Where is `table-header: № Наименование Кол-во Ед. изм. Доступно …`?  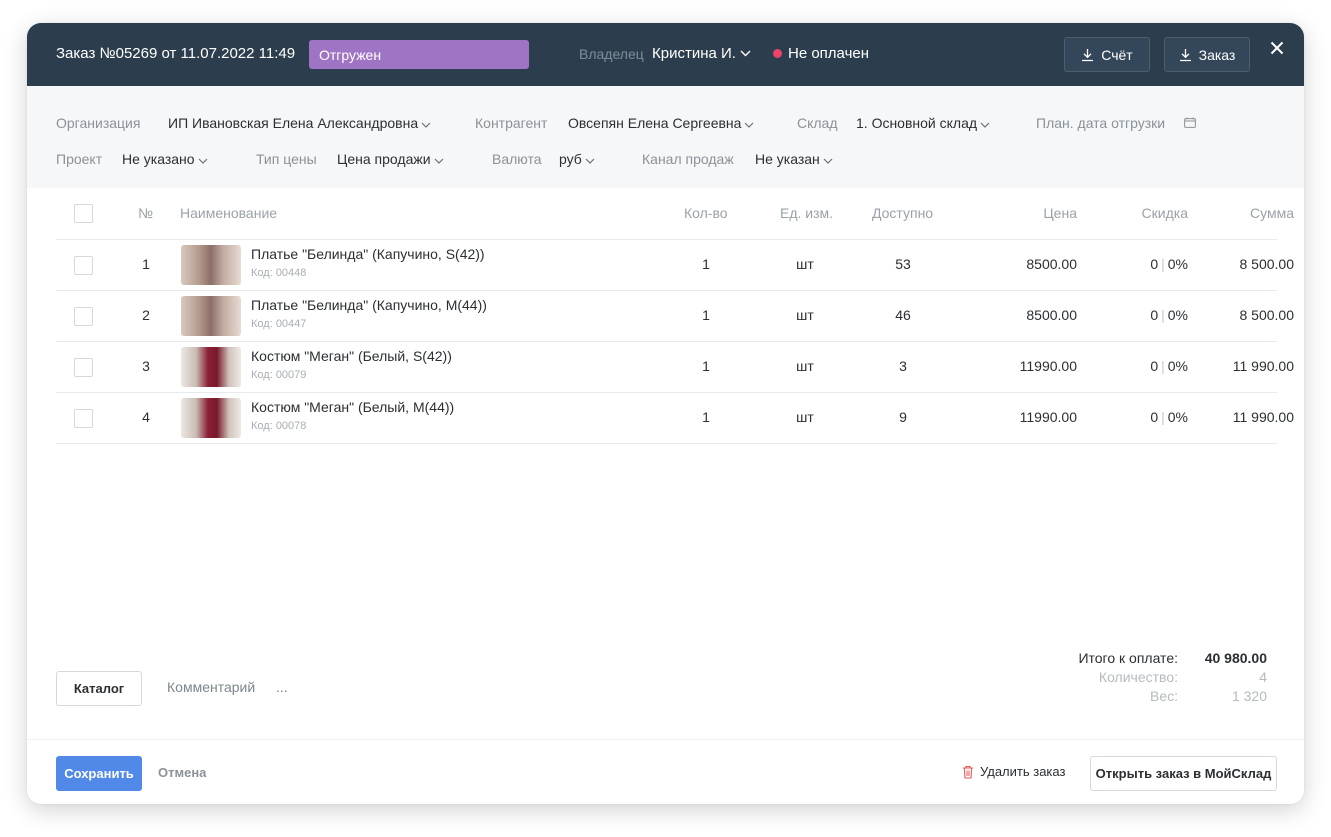 table-header: № Наименование Кол-во Ед. изм. Доступно … is located at coordinates (675, 214).